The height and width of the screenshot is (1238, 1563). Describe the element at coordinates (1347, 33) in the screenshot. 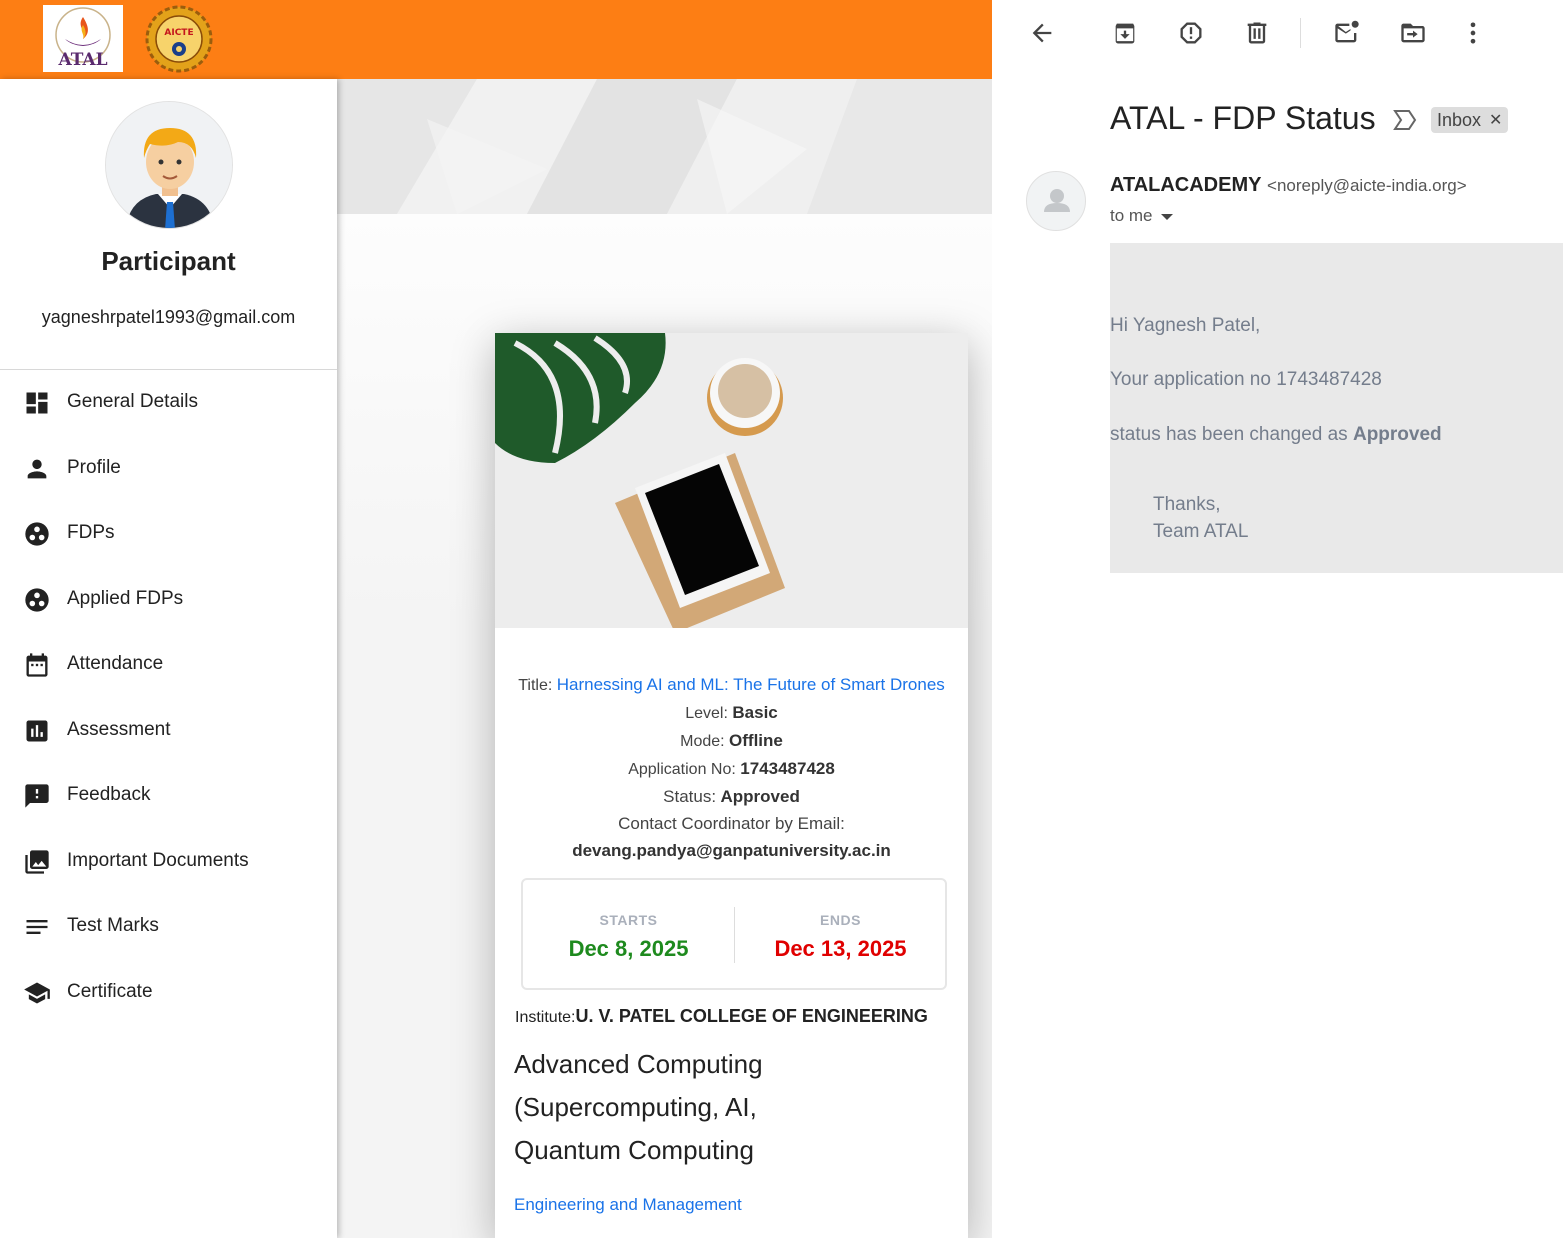

I see `mark-unread-icon` at that location.